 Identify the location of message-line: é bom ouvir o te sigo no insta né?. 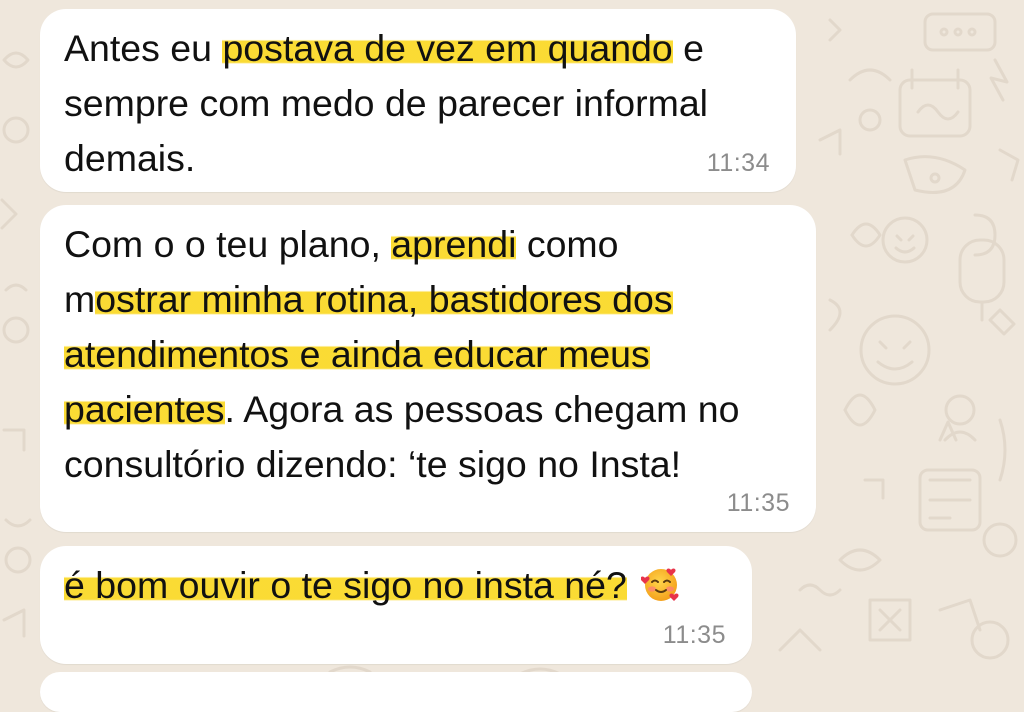
(372, 585).